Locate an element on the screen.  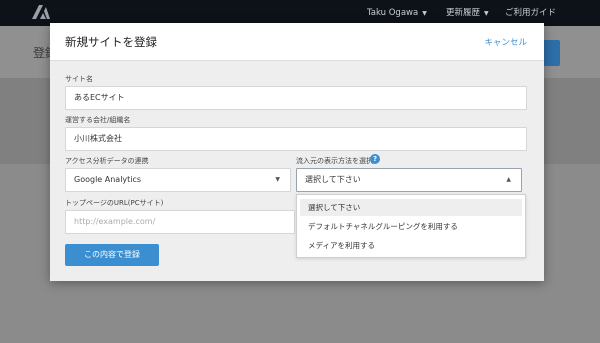
user-name: Taku Ogawa is located at coordinates (393, 13).